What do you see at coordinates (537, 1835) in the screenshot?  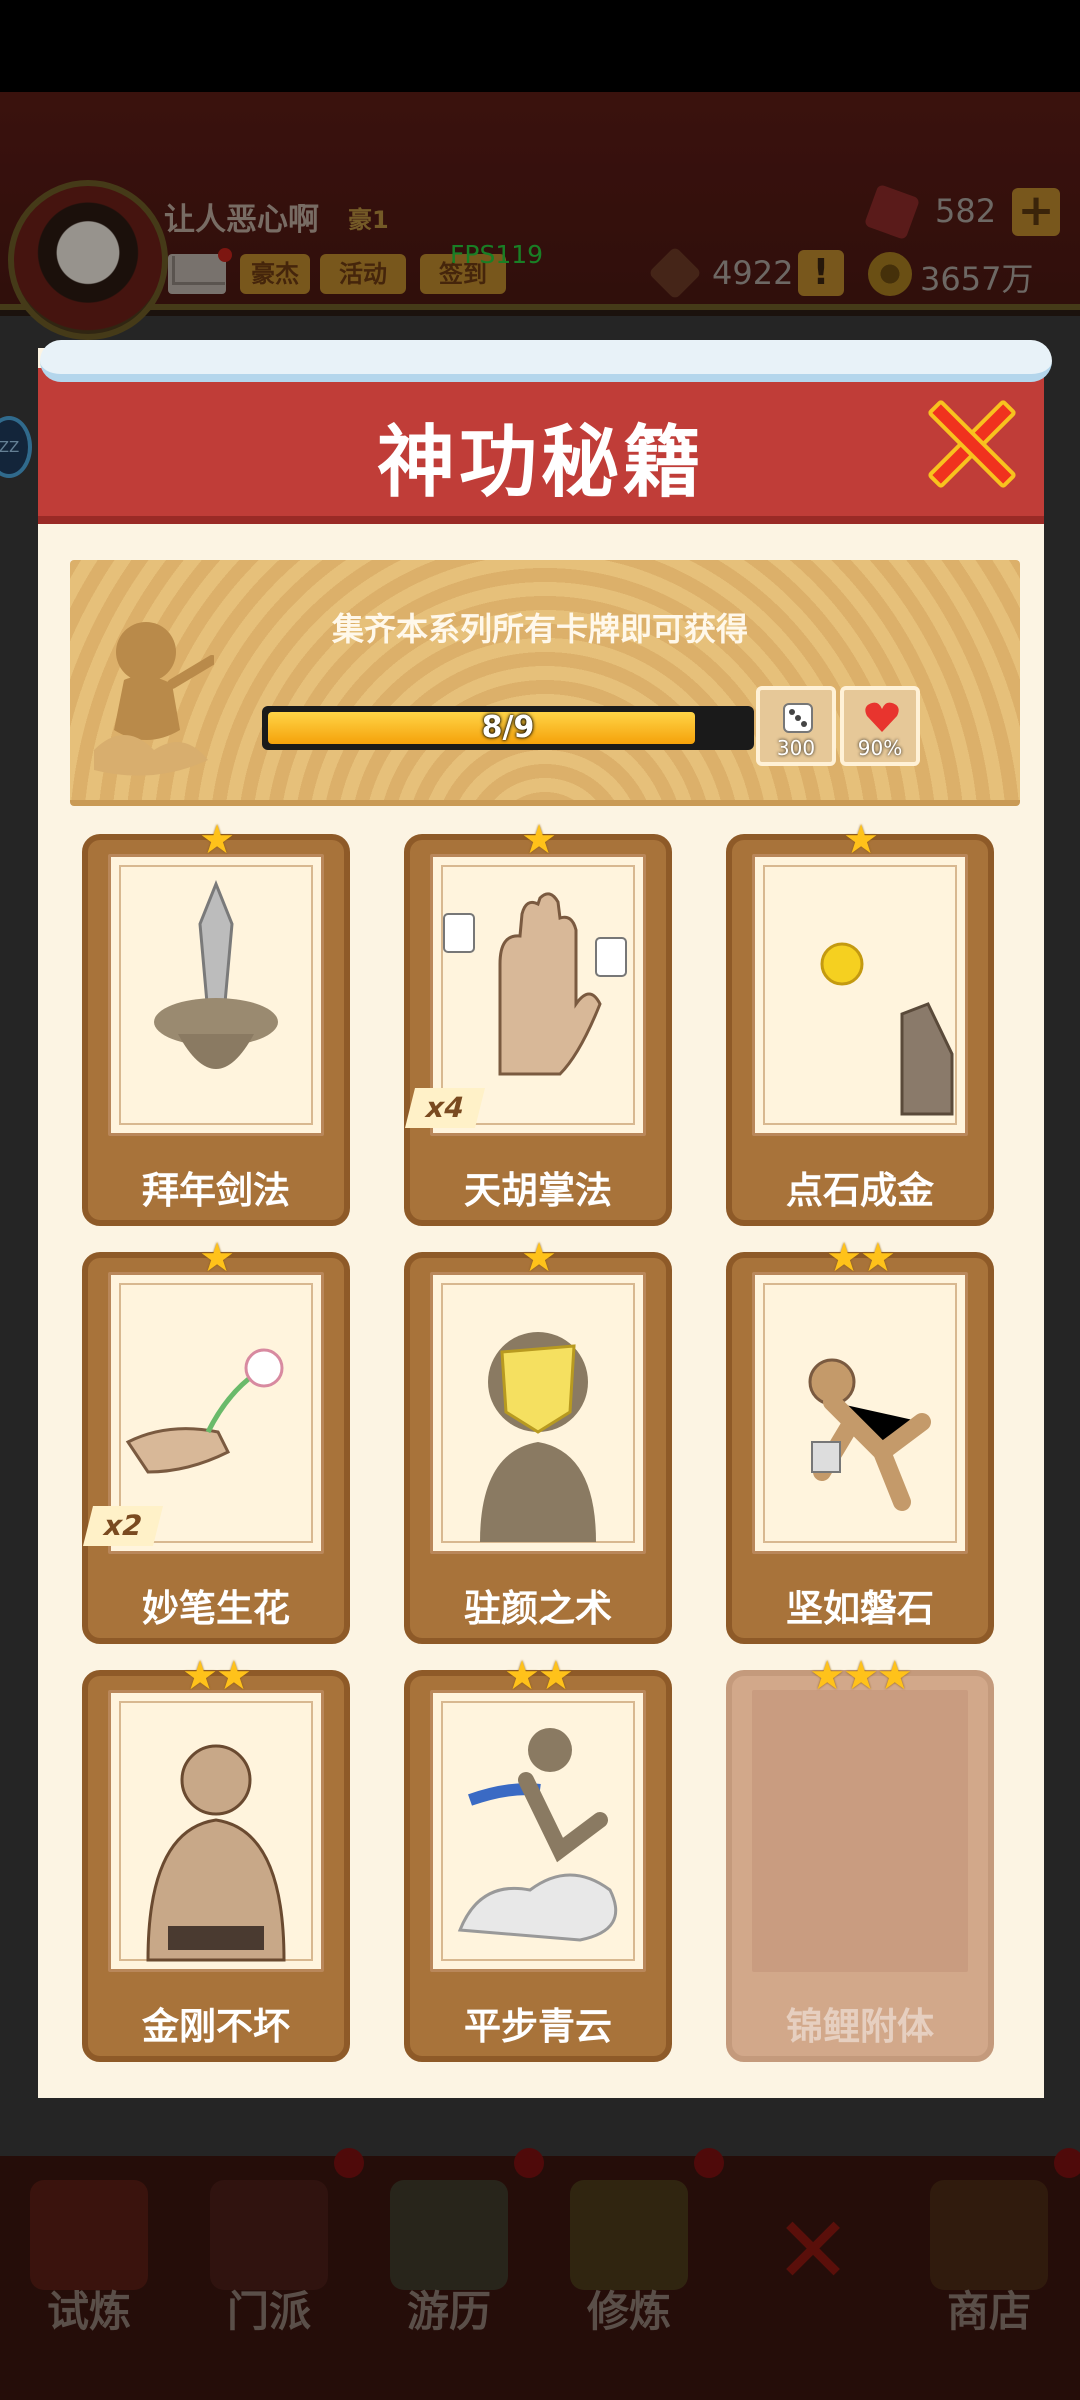 I see `cloud-rider-icon` at bounding box center [537, 1835].